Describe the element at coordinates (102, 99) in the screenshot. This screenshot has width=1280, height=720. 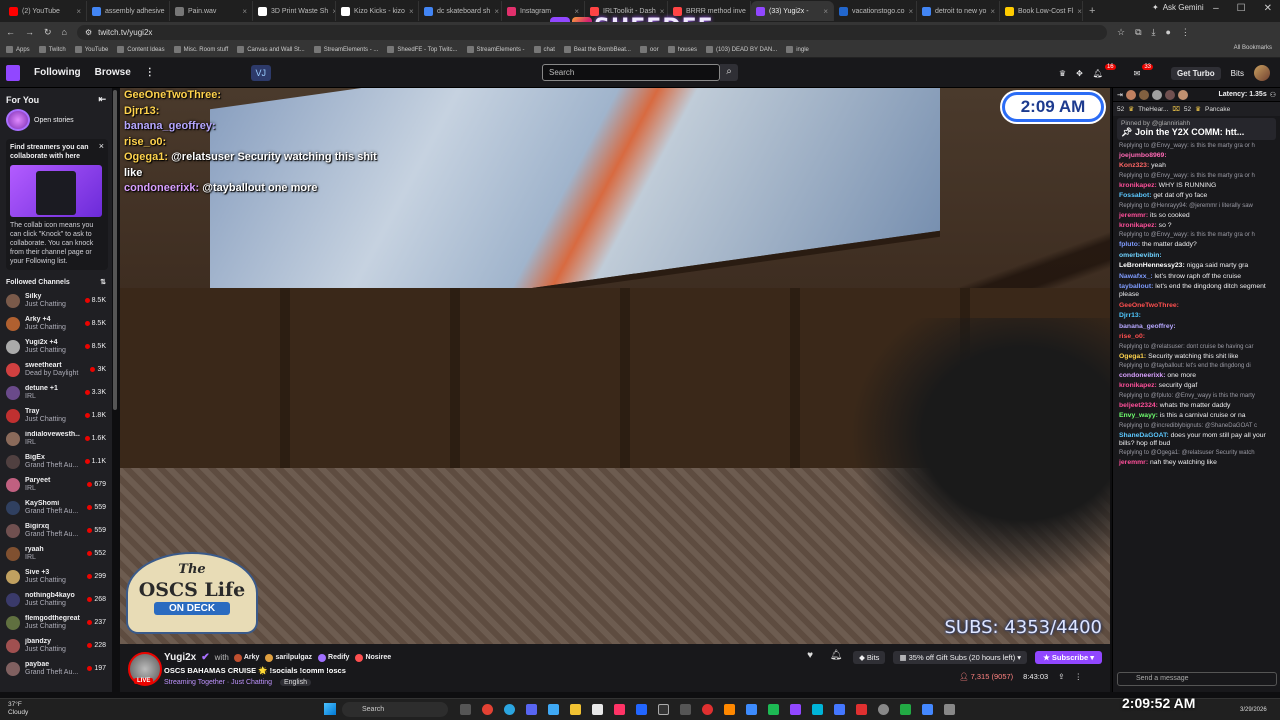
I see `collapse-sidebar-icon: ⇤` at that location.